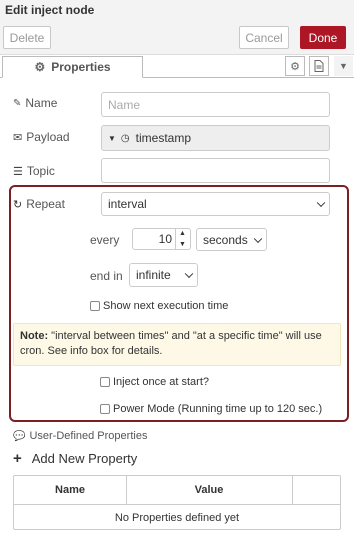  Describe the element at coordinates (50, 10) in the screenshot. I see `dialog-title: Edit inject node` at that location.